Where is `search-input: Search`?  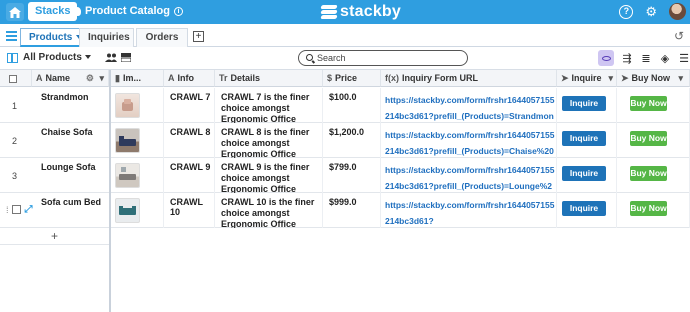 search-input: Search is located at coordinates (383, 58).